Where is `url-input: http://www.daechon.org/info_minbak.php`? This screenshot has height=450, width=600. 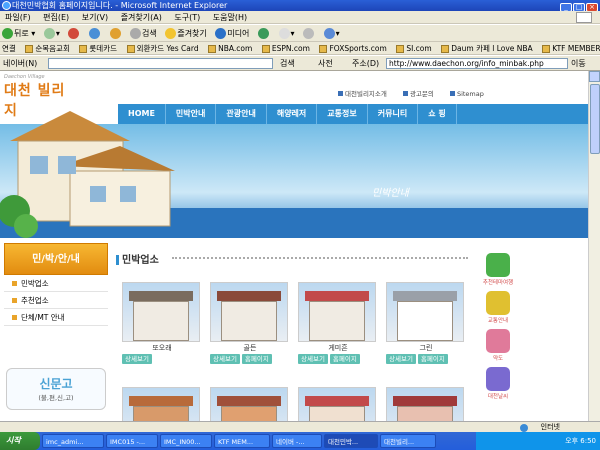 url-input: http://www.daechon.org/info_minbak.php is located at coordinates (477, 63).